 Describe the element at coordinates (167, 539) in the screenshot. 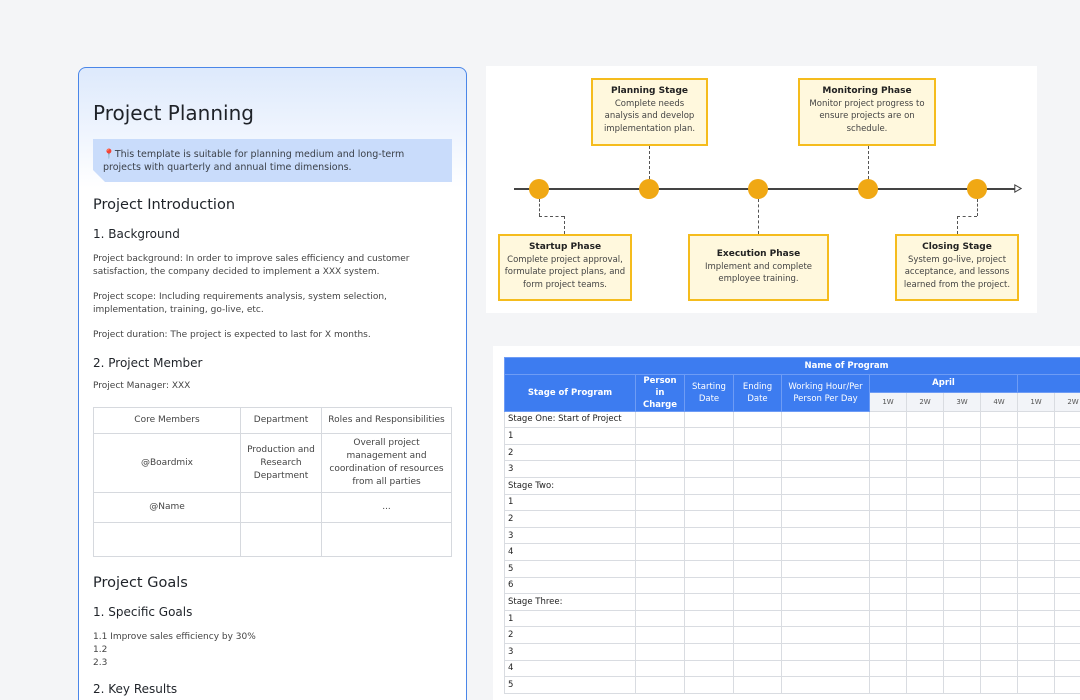

I see `member-name-cell` at that location.